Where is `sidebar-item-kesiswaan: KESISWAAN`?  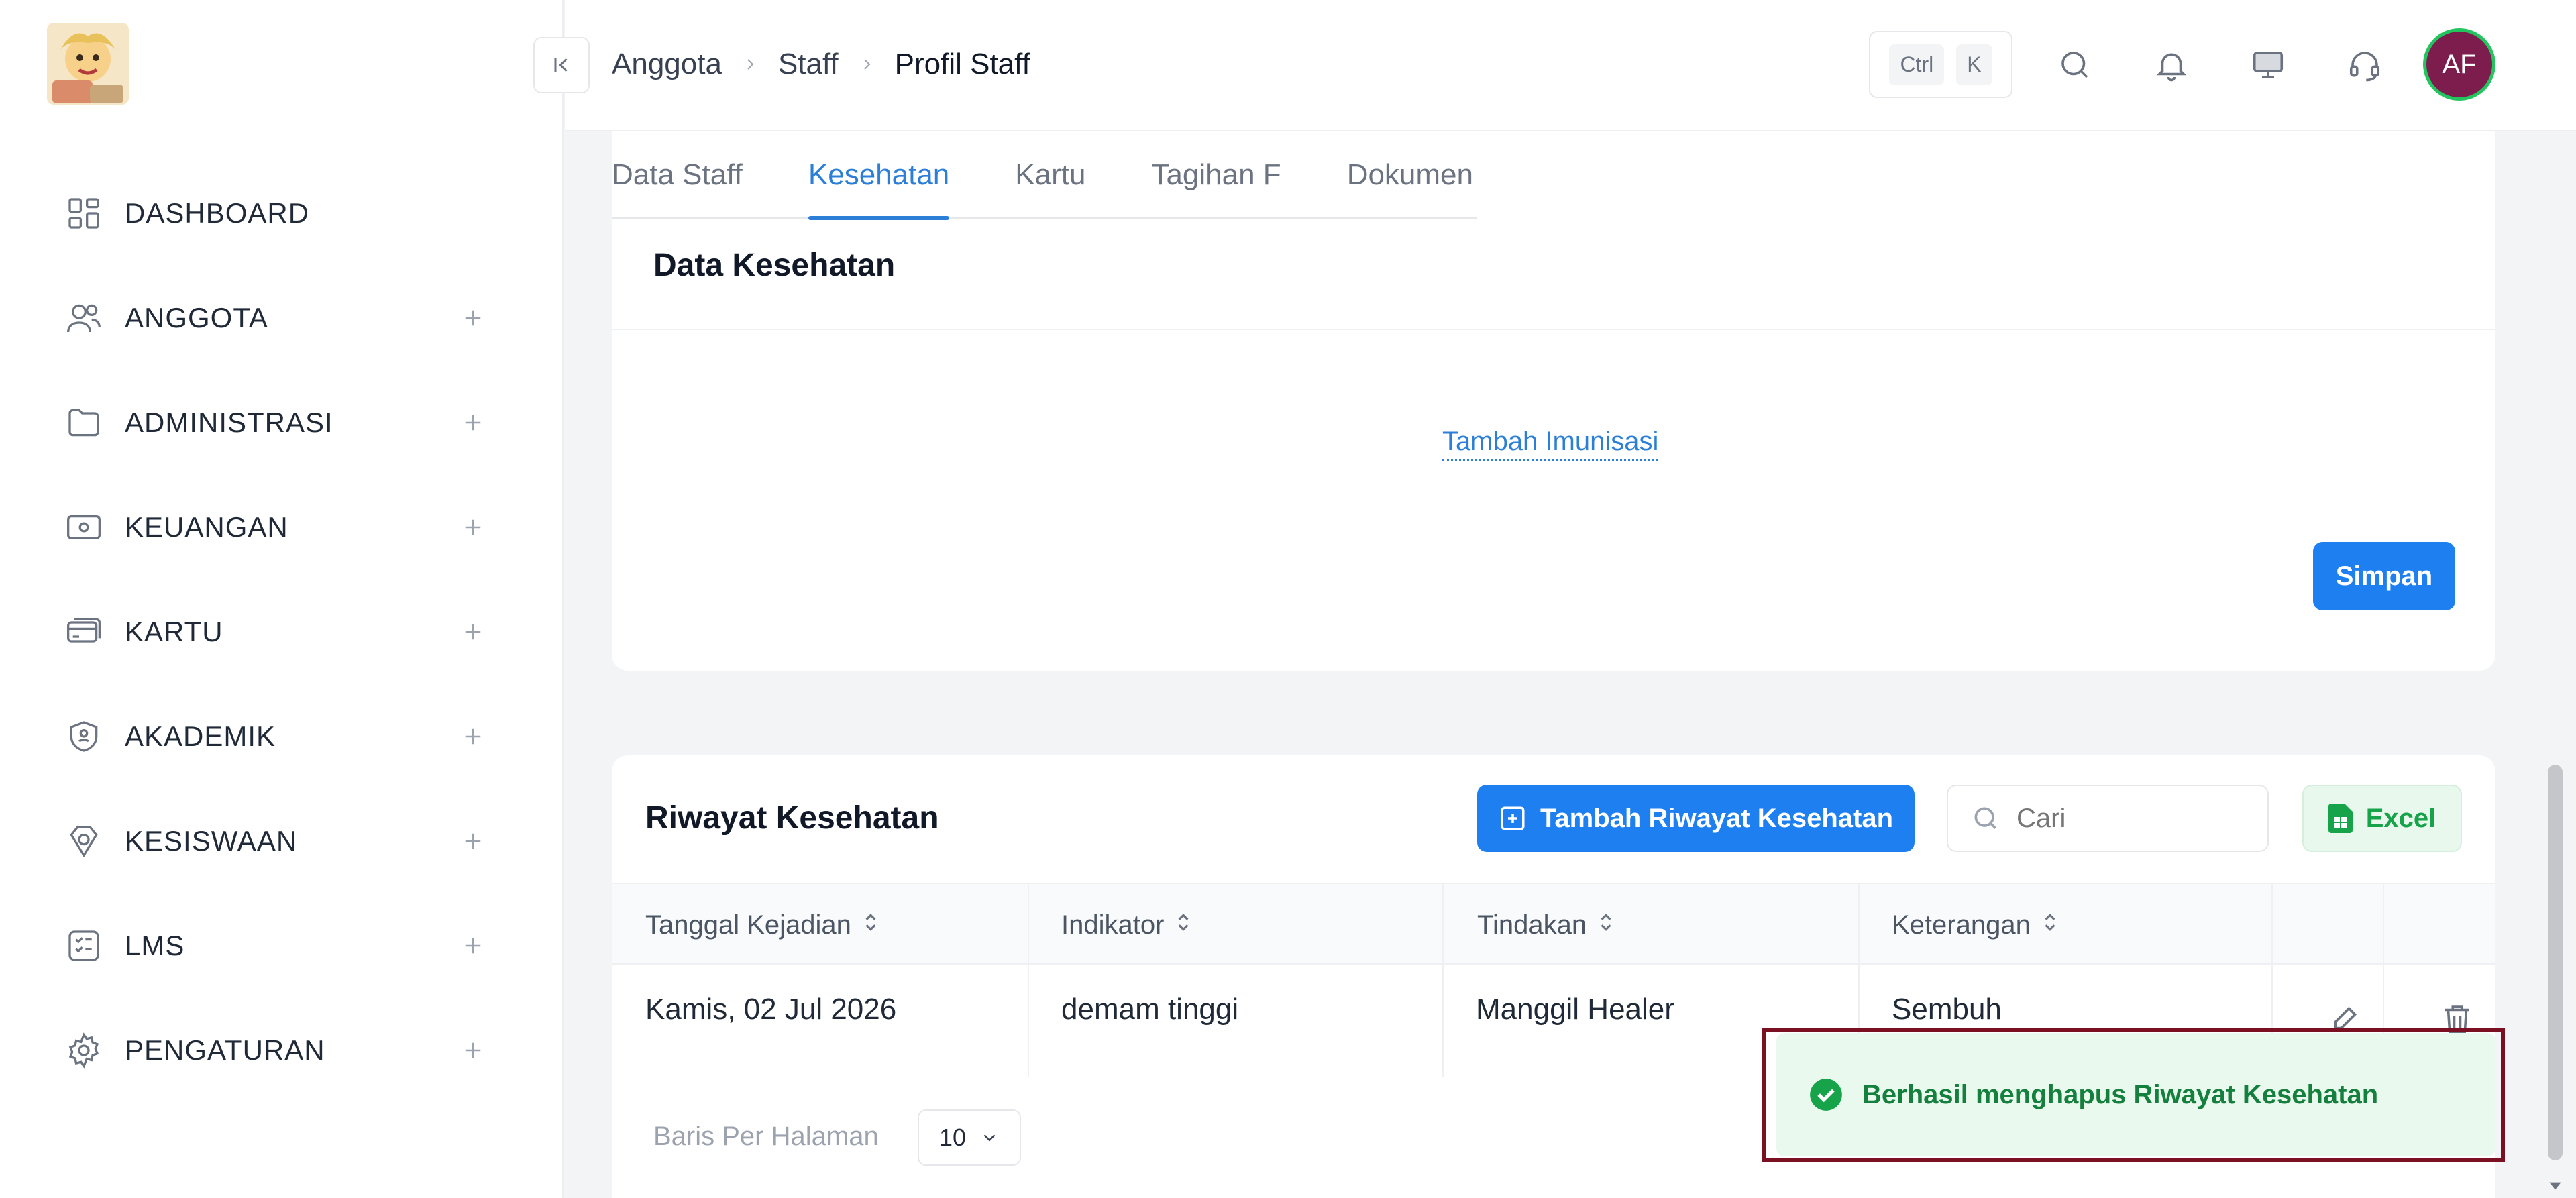
sidebar-item-kesiswaan: KESISWAAN is located at coordinates (282, 841).